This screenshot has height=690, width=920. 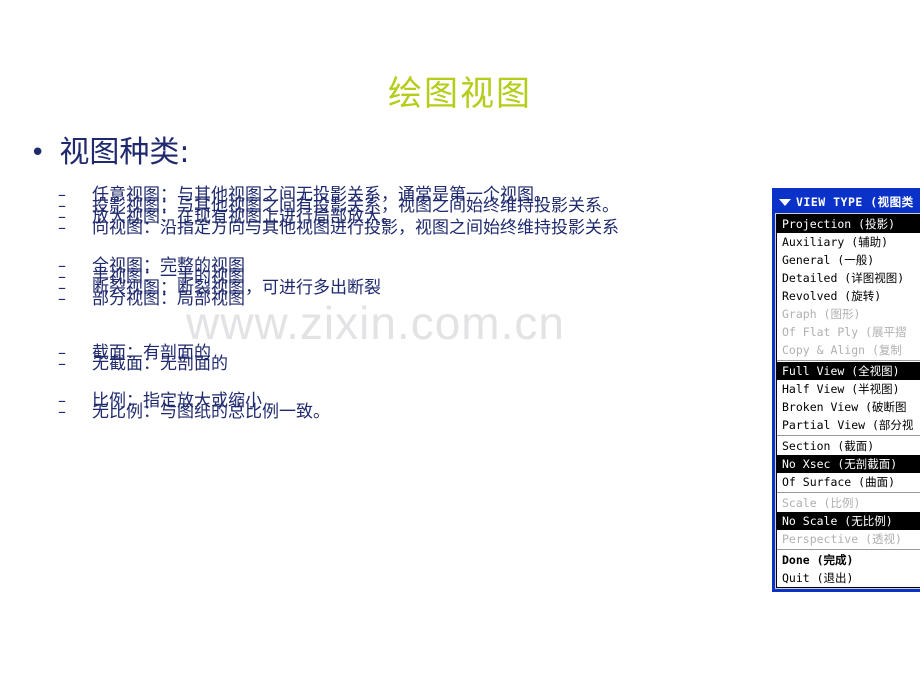 What do you see at coordinates (211, 412) in the screenshot?
I see `sub-bullet-label: 无比例：与图纸的总比例一致。` at bounding box center [211, 412].